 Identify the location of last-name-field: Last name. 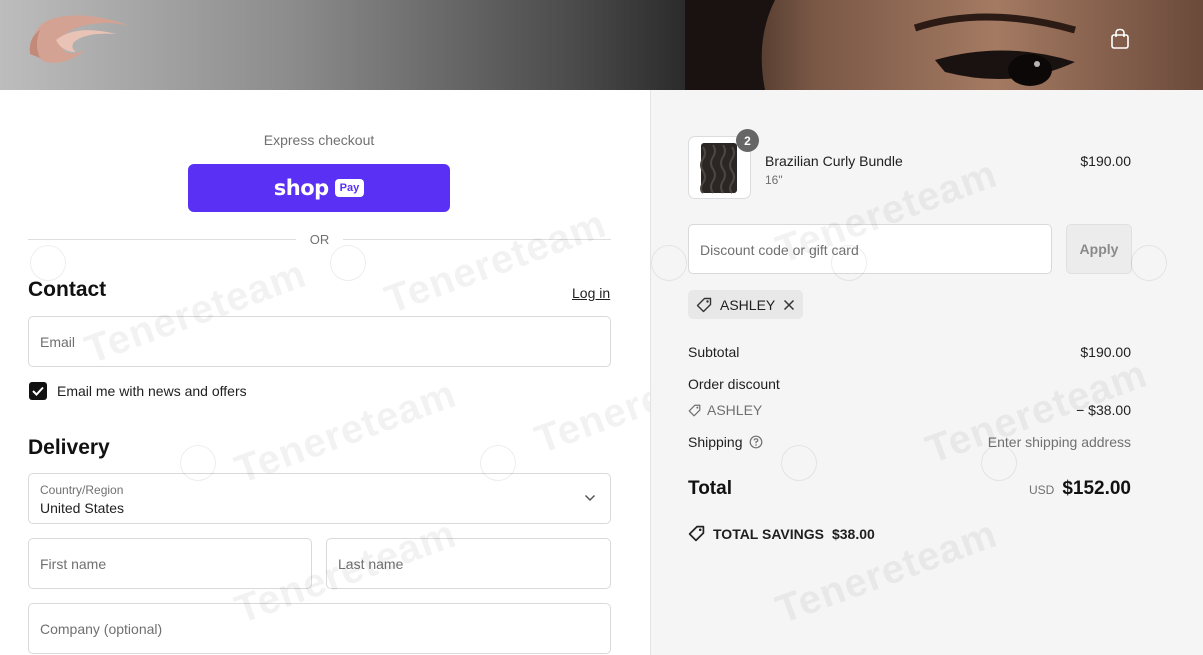
(468, 563).